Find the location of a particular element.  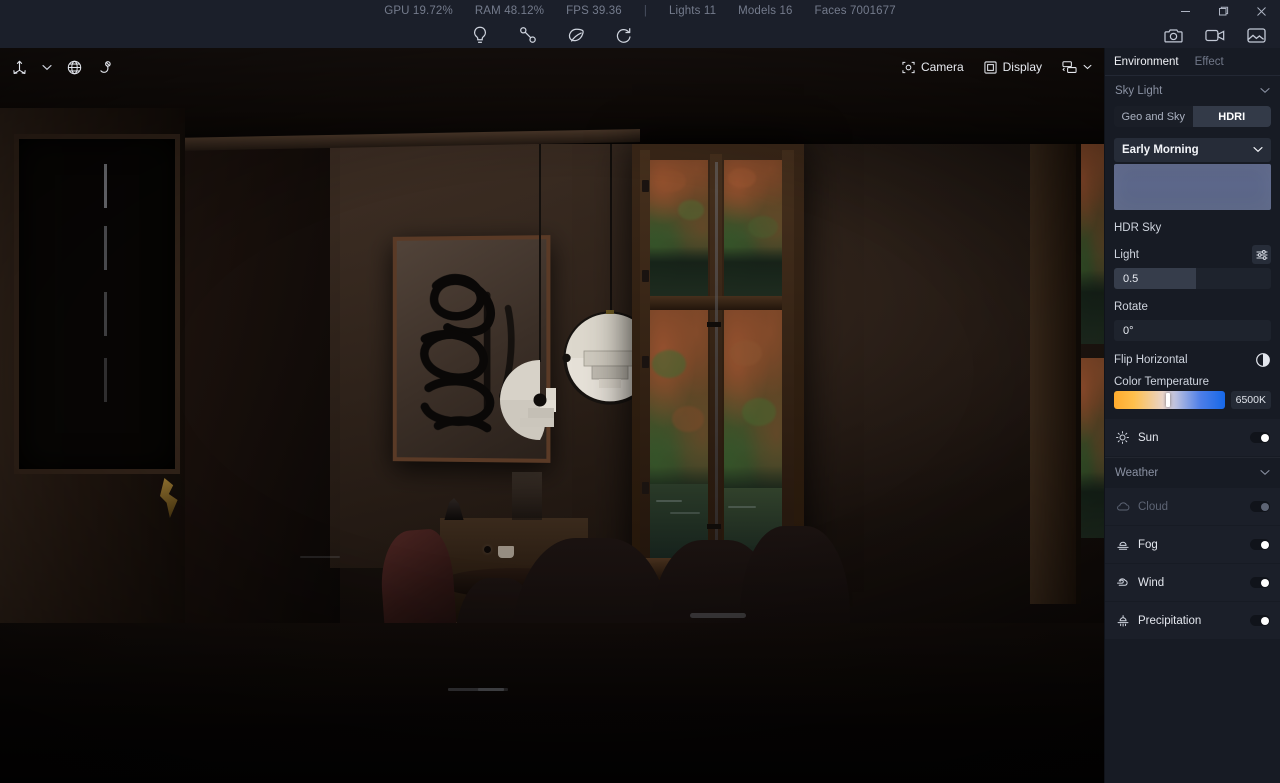

precipitation-toggle is located at coordinates (1260, 620).